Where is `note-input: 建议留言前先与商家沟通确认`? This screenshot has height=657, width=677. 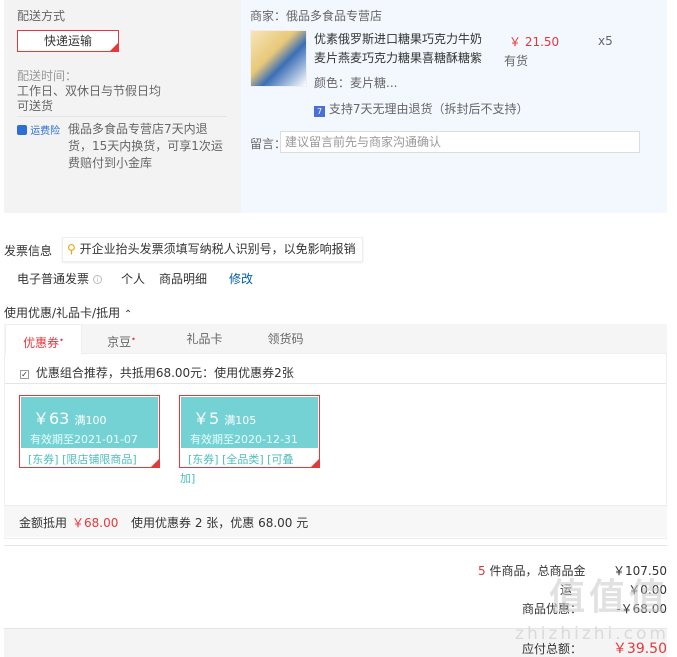
note-input: 建议留言前先与商家沟通确认 is located at coordinates (460, 142).